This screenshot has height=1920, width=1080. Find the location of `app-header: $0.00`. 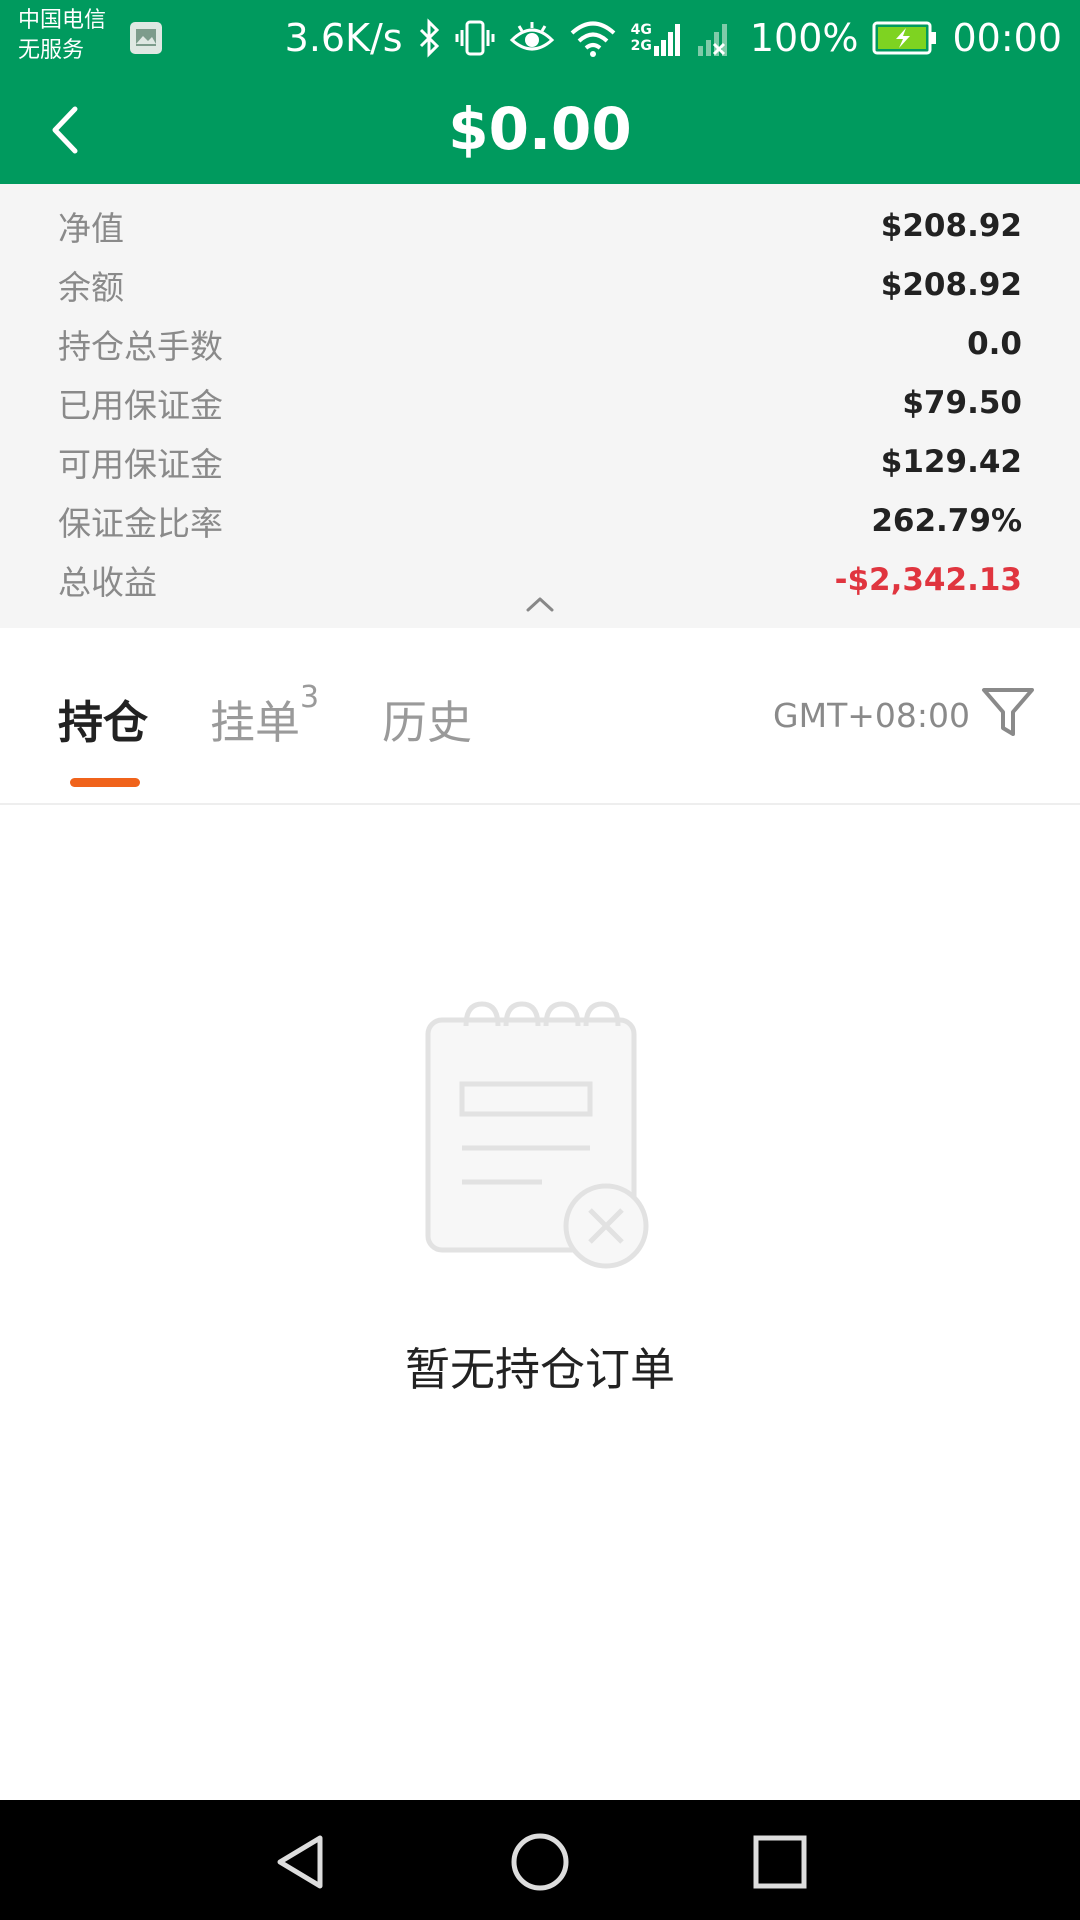

app-header: $0.00 is located at coordinates (540, 129).